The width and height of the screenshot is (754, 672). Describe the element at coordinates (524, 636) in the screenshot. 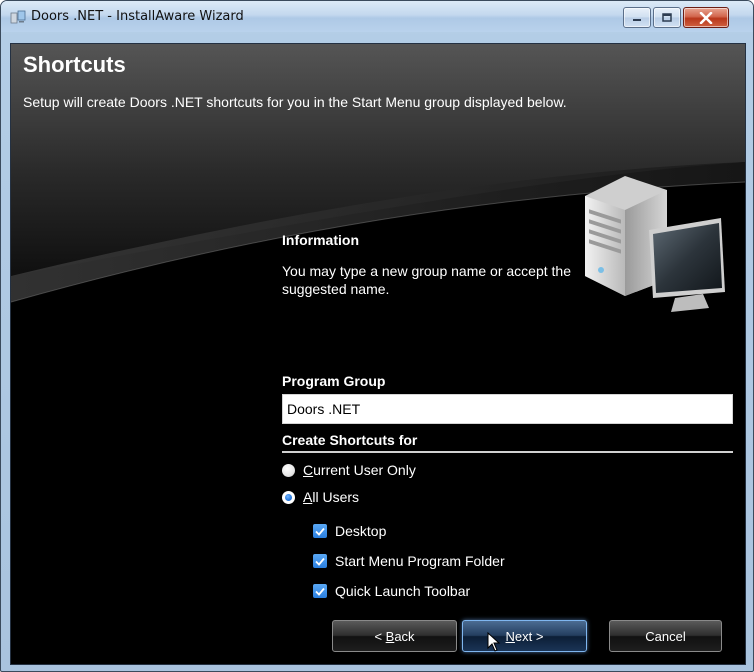

I see `next-button: Next >` at that location.